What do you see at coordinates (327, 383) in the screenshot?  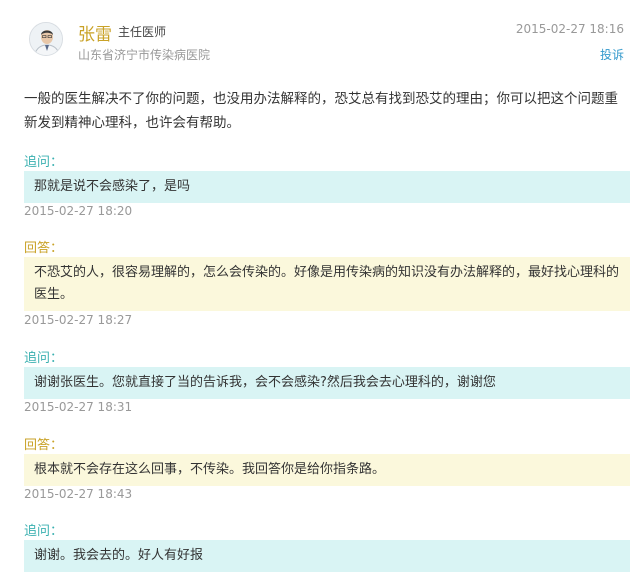 I see `followup-question-bubble: 谢谢张医生。您就直接了当的告诉我，会不会感染?然后我会去心理科的，谢谢您` at bounding box center [327, 383].